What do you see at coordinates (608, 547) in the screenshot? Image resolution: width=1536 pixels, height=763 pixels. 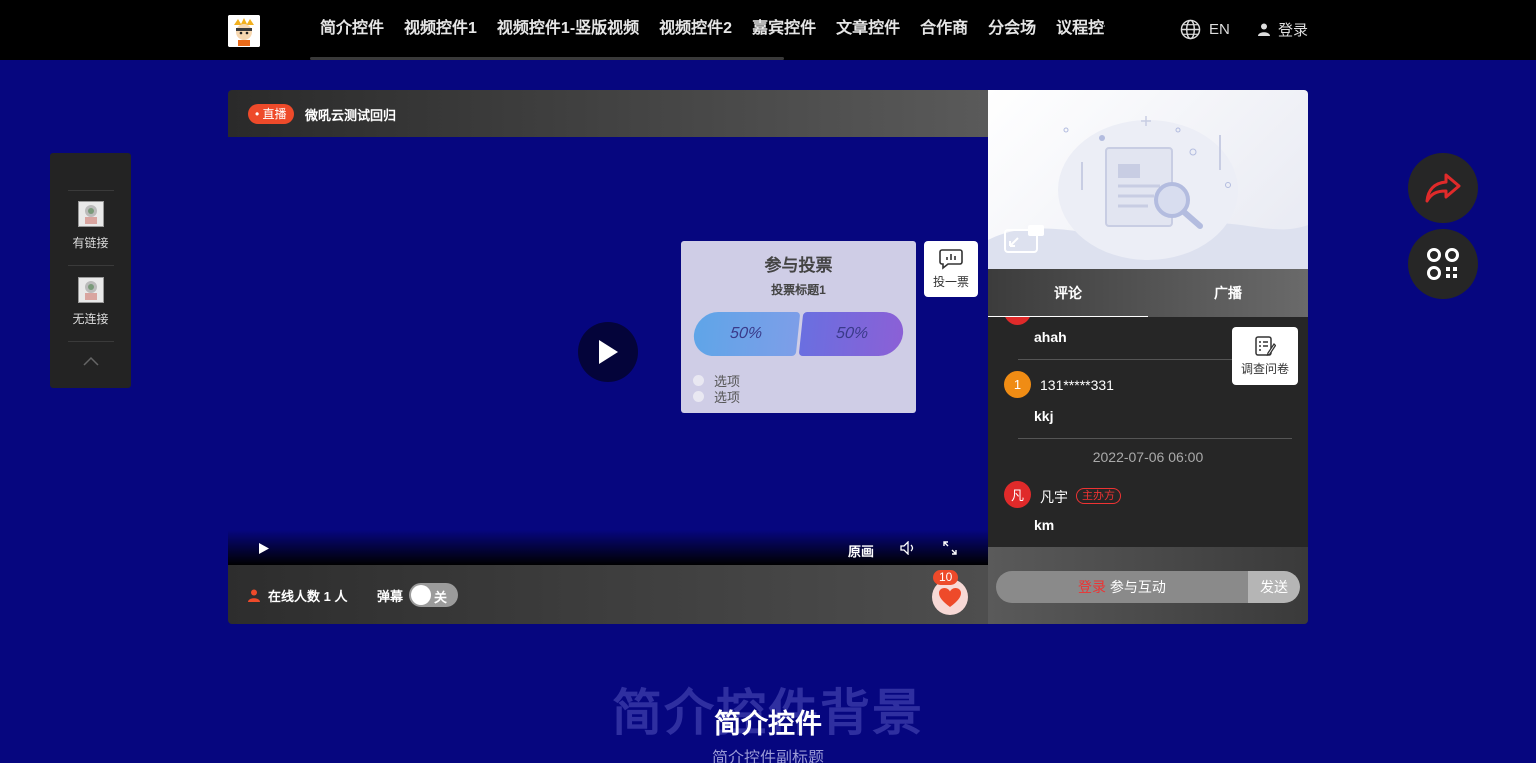 I see `player-controls: 原画` at bounding box center [608, 547].